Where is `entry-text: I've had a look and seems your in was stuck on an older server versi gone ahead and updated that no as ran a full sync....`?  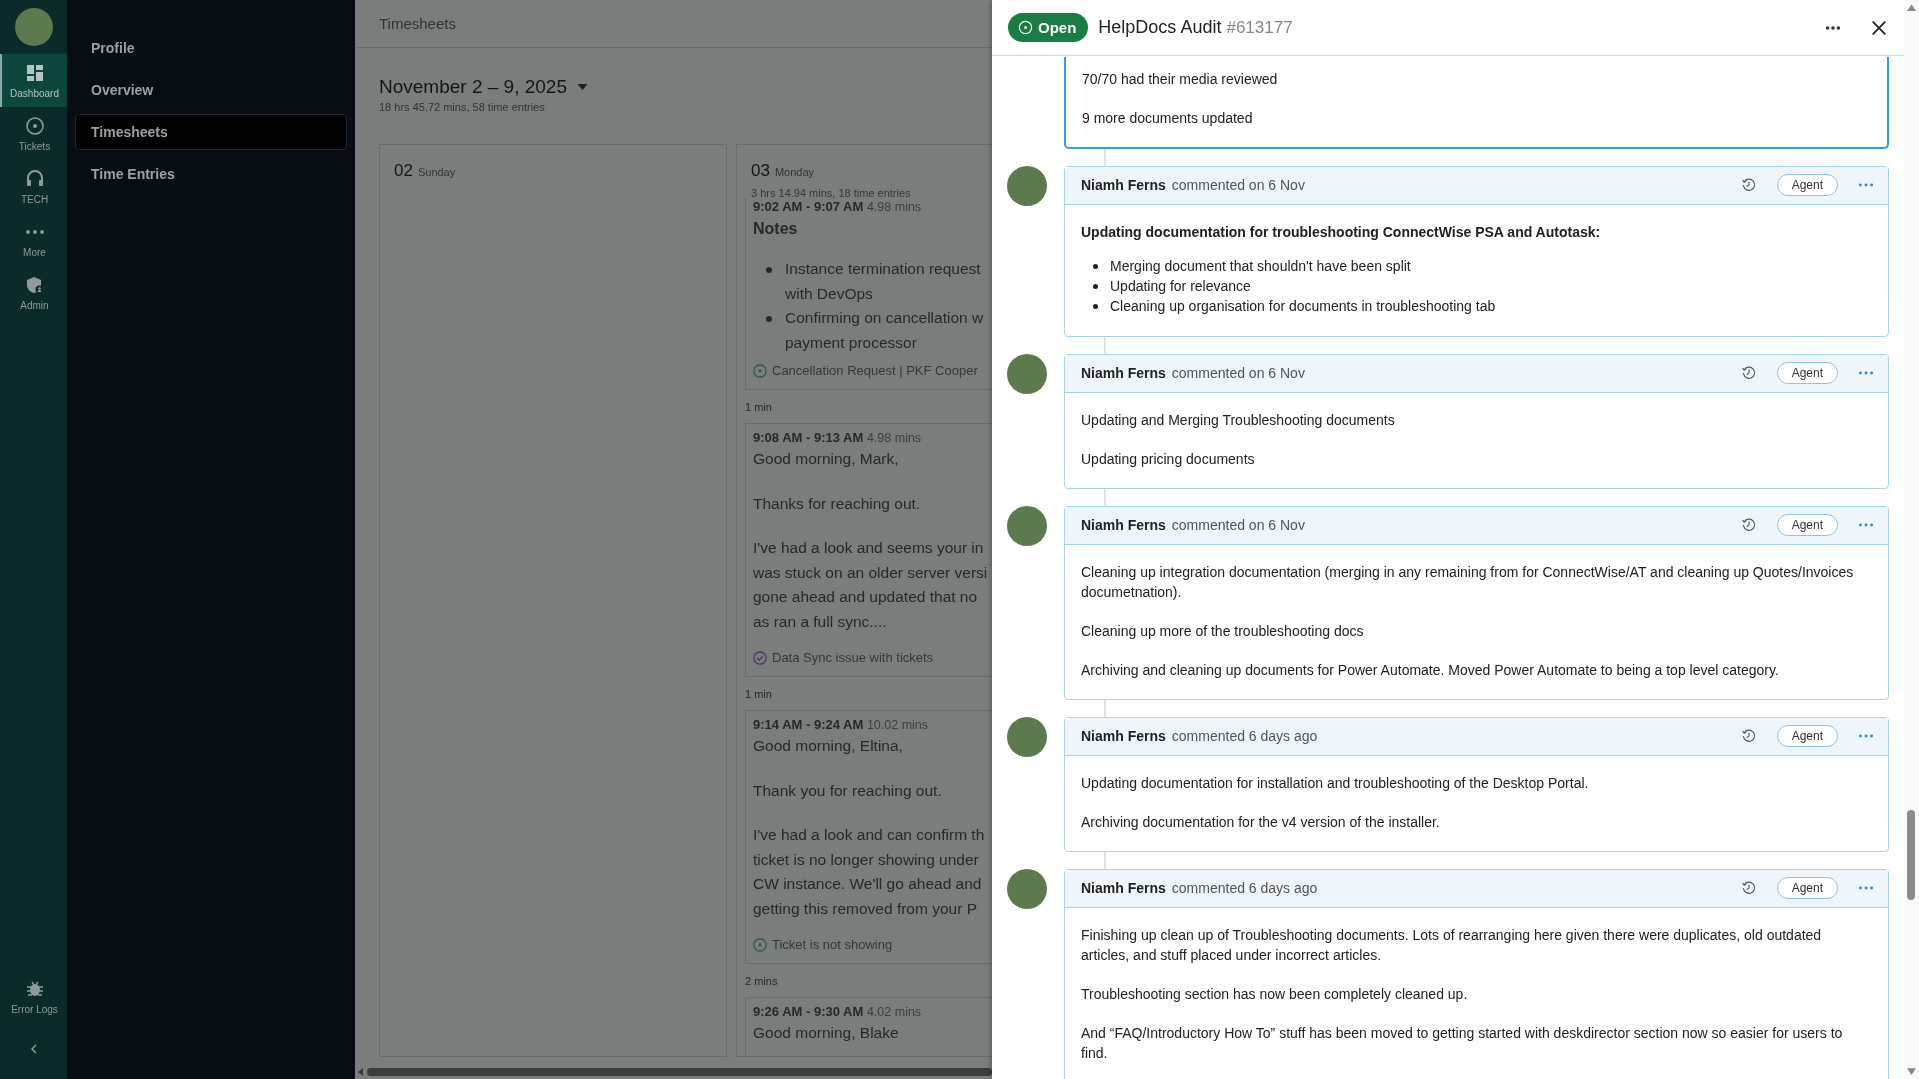
entry-text: I've had a look and seems your in was stuck on an older server versi gone ahead and updated that no as ran a full sync.... is located at coordinates (871, 585).